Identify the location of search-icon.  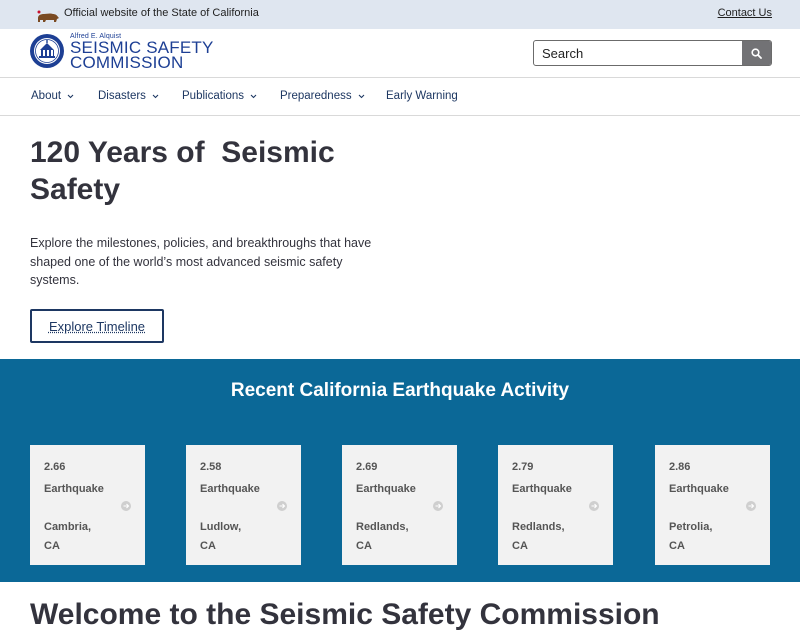
(756, 53).